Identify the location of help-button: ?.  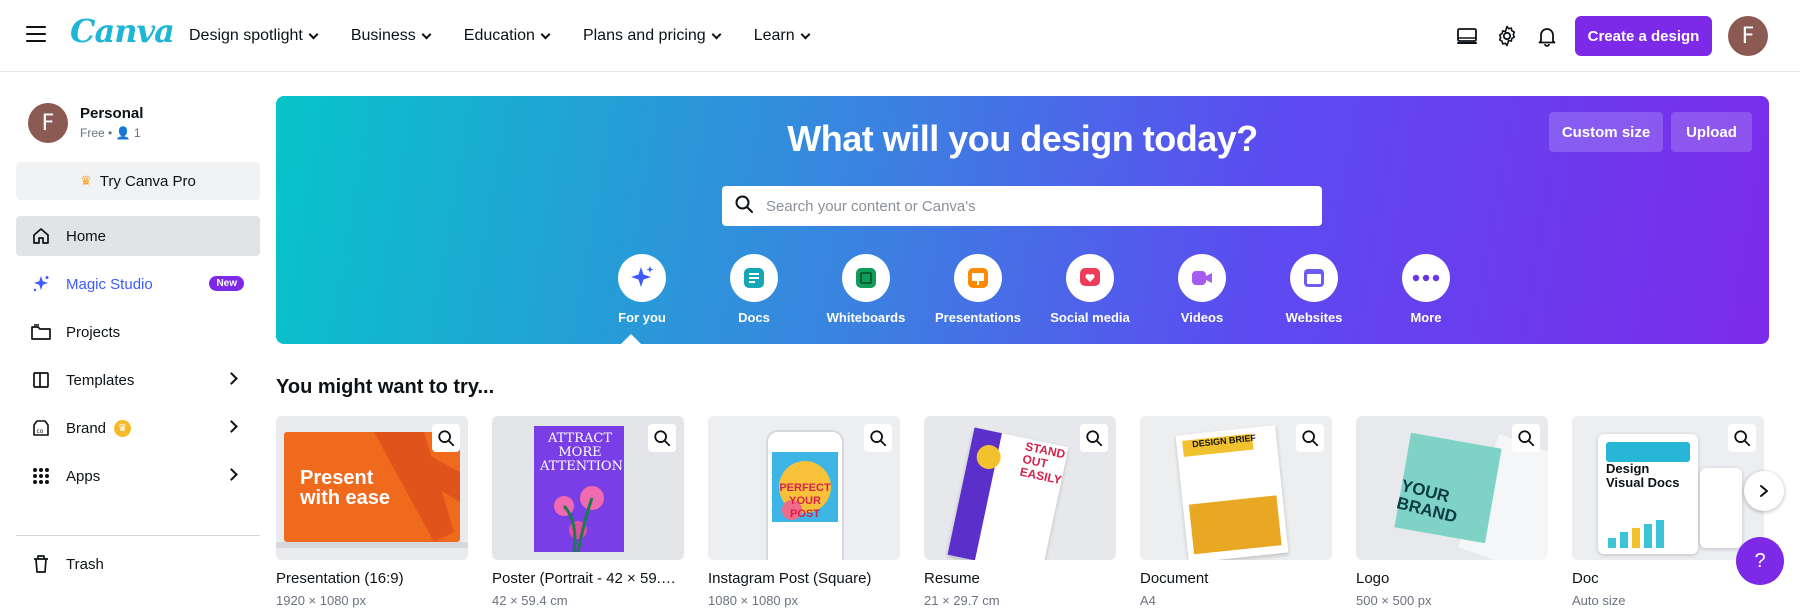
(1760, 561).